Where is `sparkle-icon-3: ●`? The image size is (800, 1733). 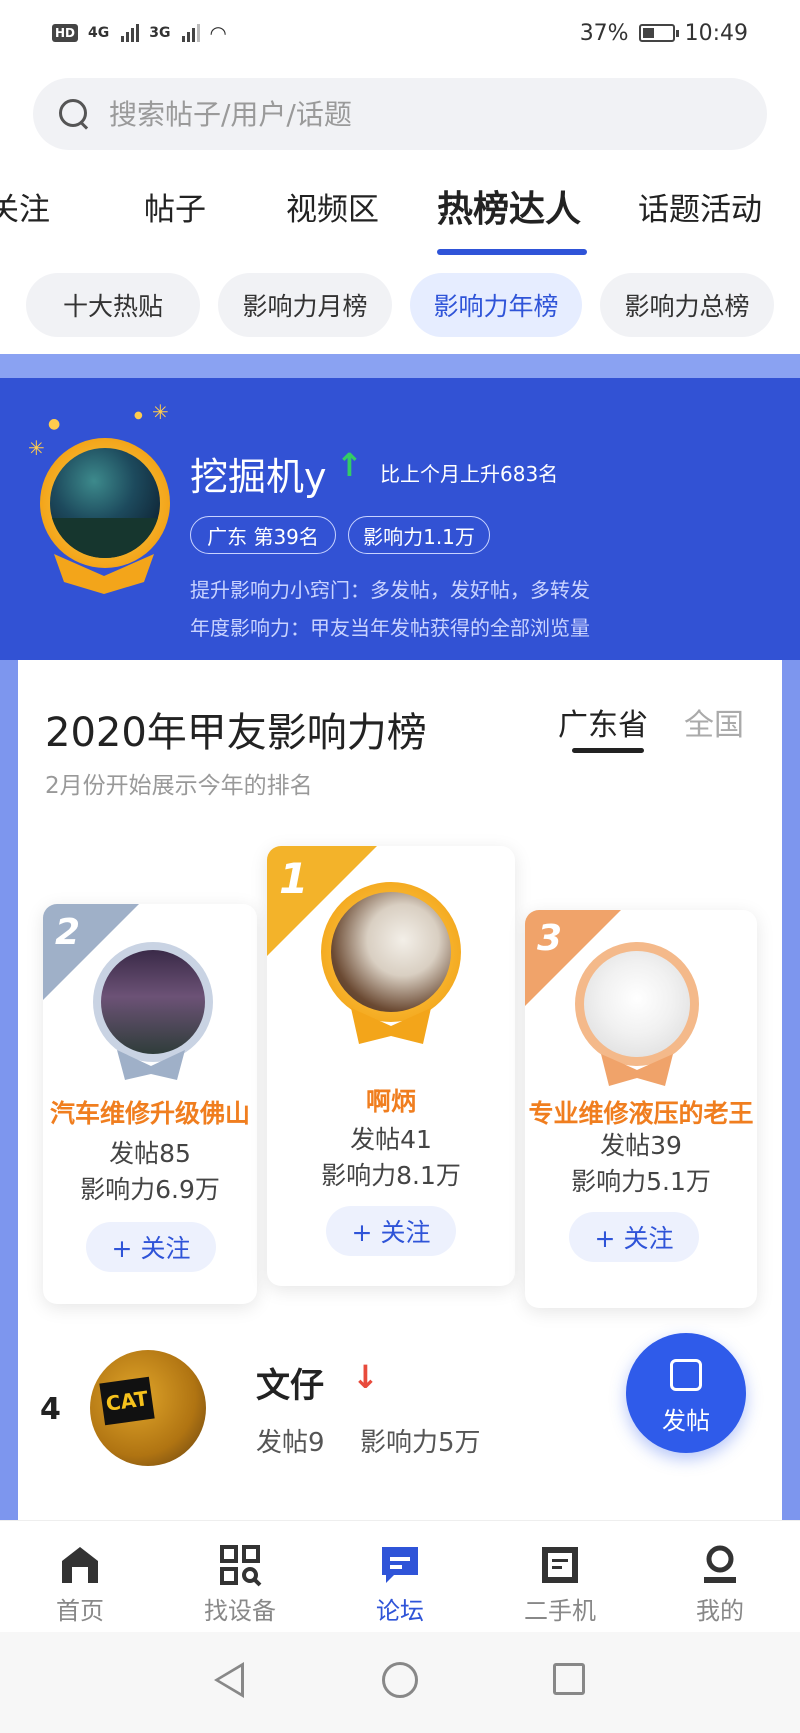
sparkle-icon-3: ● is located at coordinates (138, 415).